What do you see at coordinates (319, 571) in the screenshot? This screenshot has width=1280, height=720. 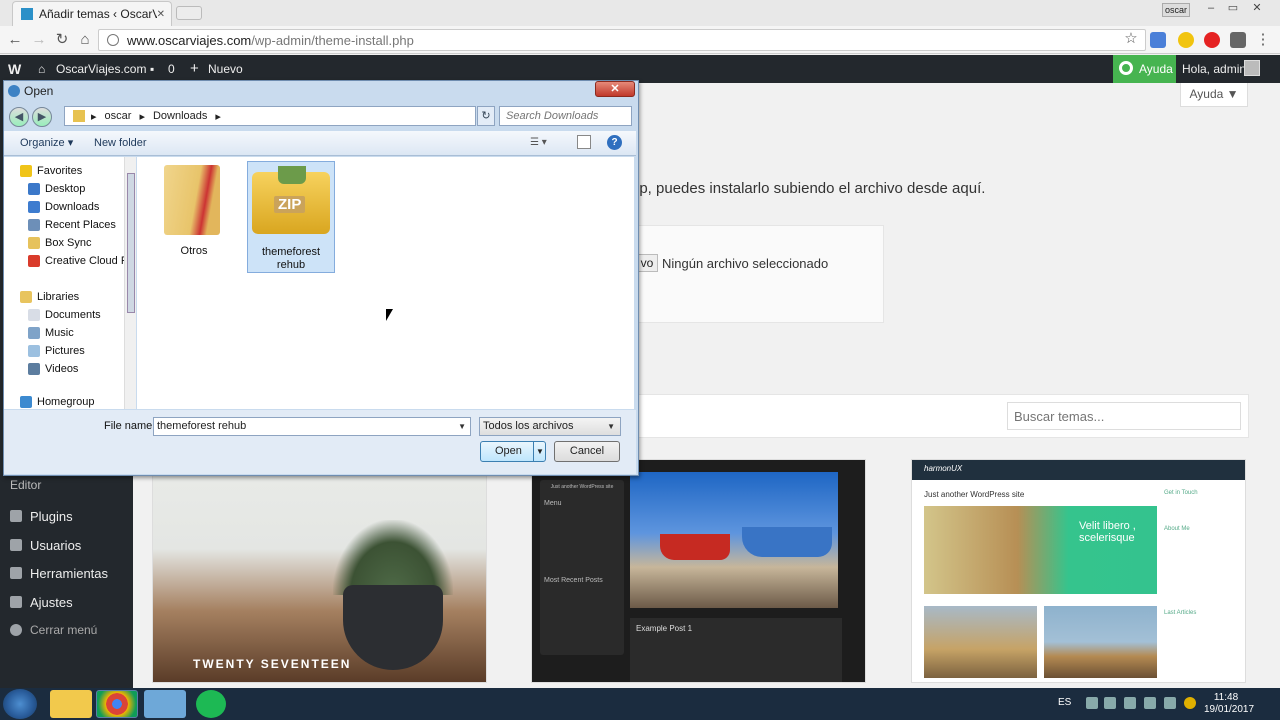 I see `theme-card-twenty-seventeen: TWENTY SEVENTEEN` at bounding box center [319, 571].